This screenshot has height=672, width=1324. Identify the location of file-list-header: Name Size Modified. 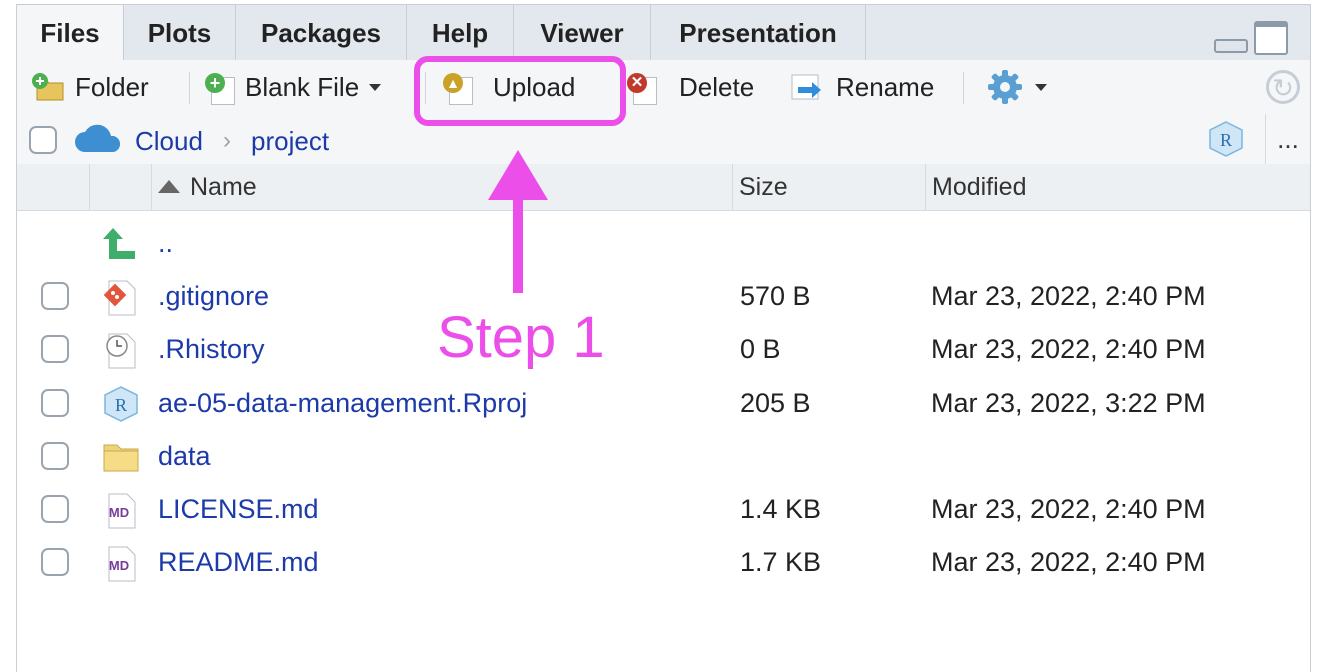
(663, 187).